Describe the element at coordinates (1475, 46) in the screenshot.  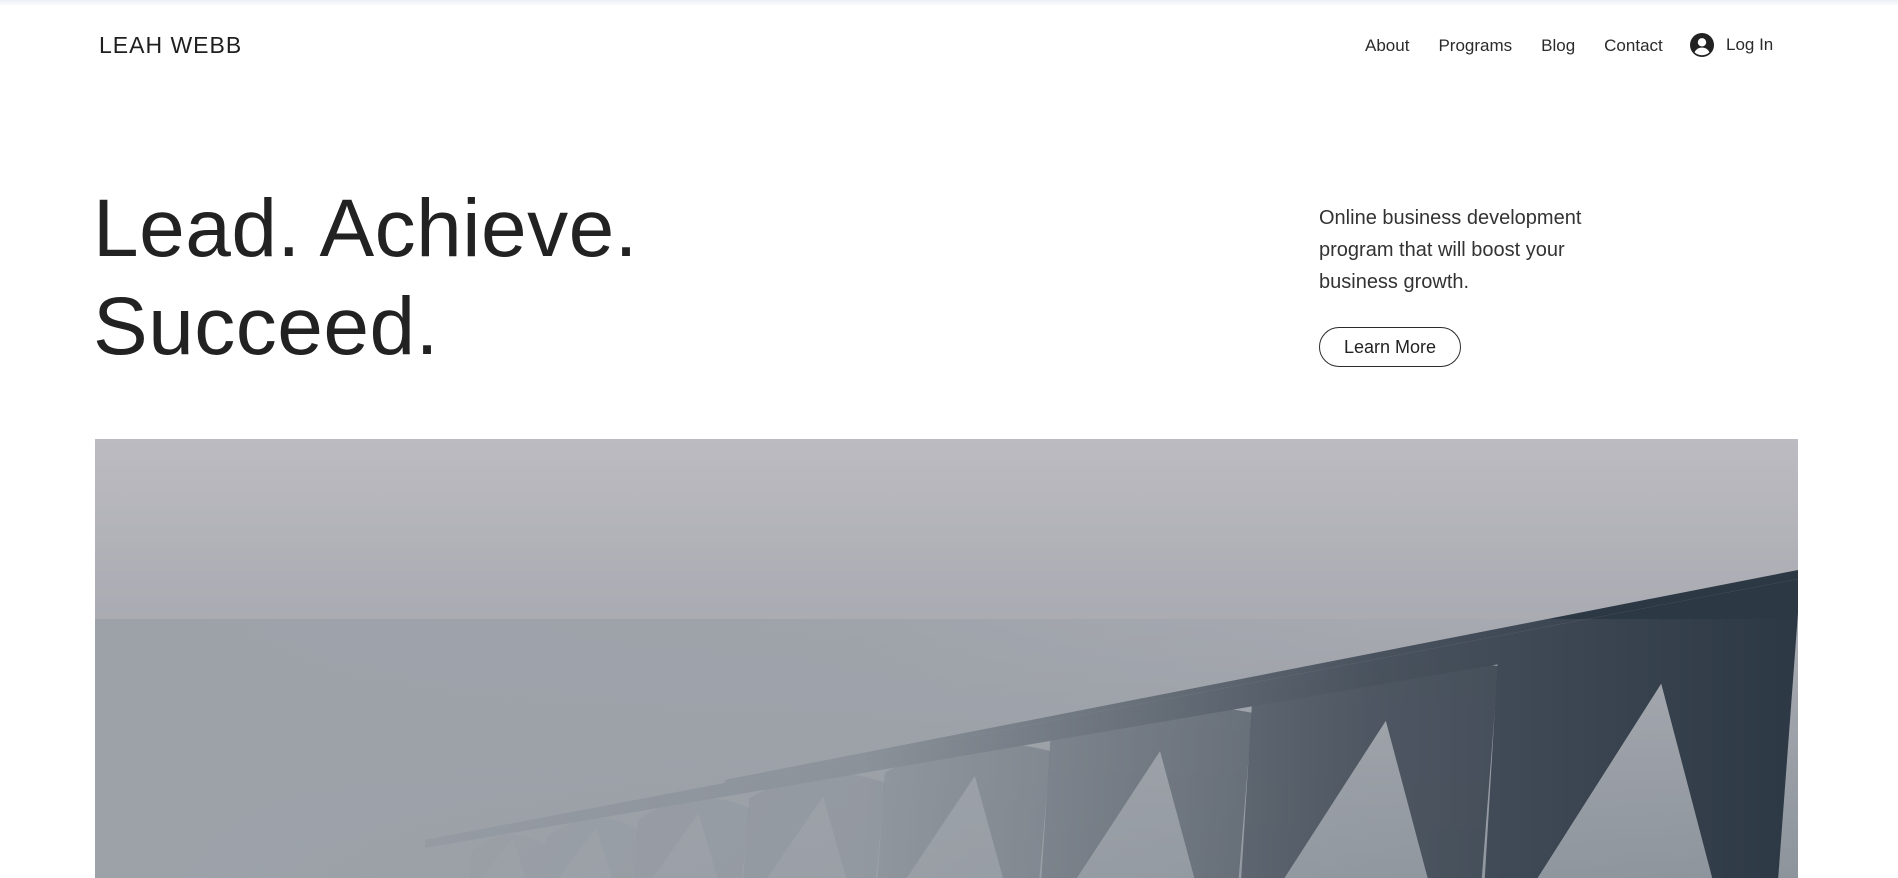
I see `nav-item-programs: Programs` at that location.